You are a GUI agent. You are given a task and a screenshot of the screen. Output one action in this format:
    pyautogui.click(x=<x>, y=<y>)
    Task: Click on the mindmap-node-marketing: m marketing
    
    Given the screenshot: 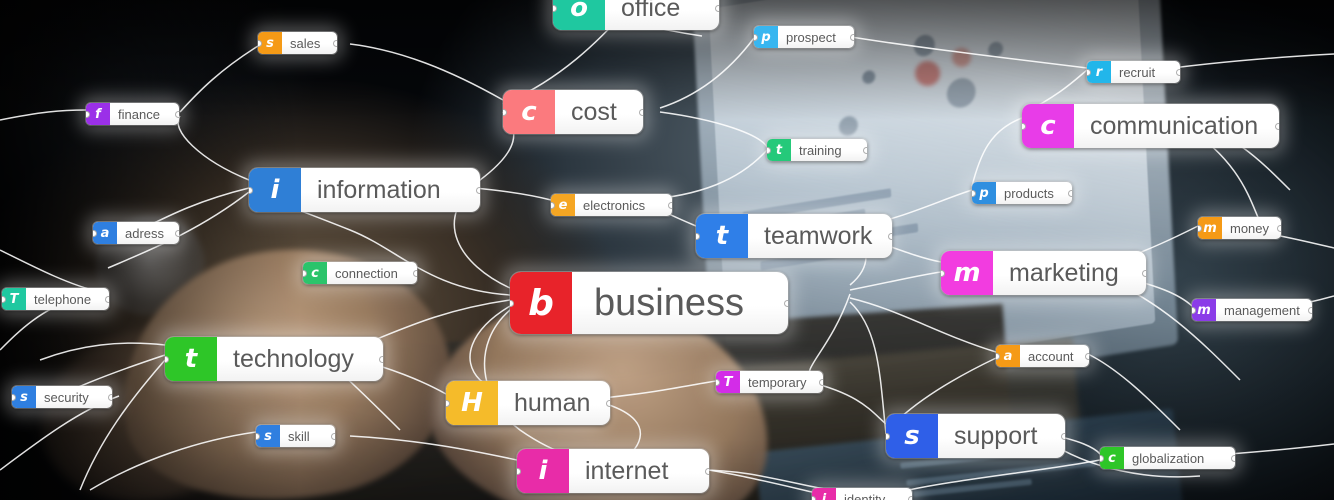 What is the action you would take?
    pyautogui.click(x=1043, y=273)
    